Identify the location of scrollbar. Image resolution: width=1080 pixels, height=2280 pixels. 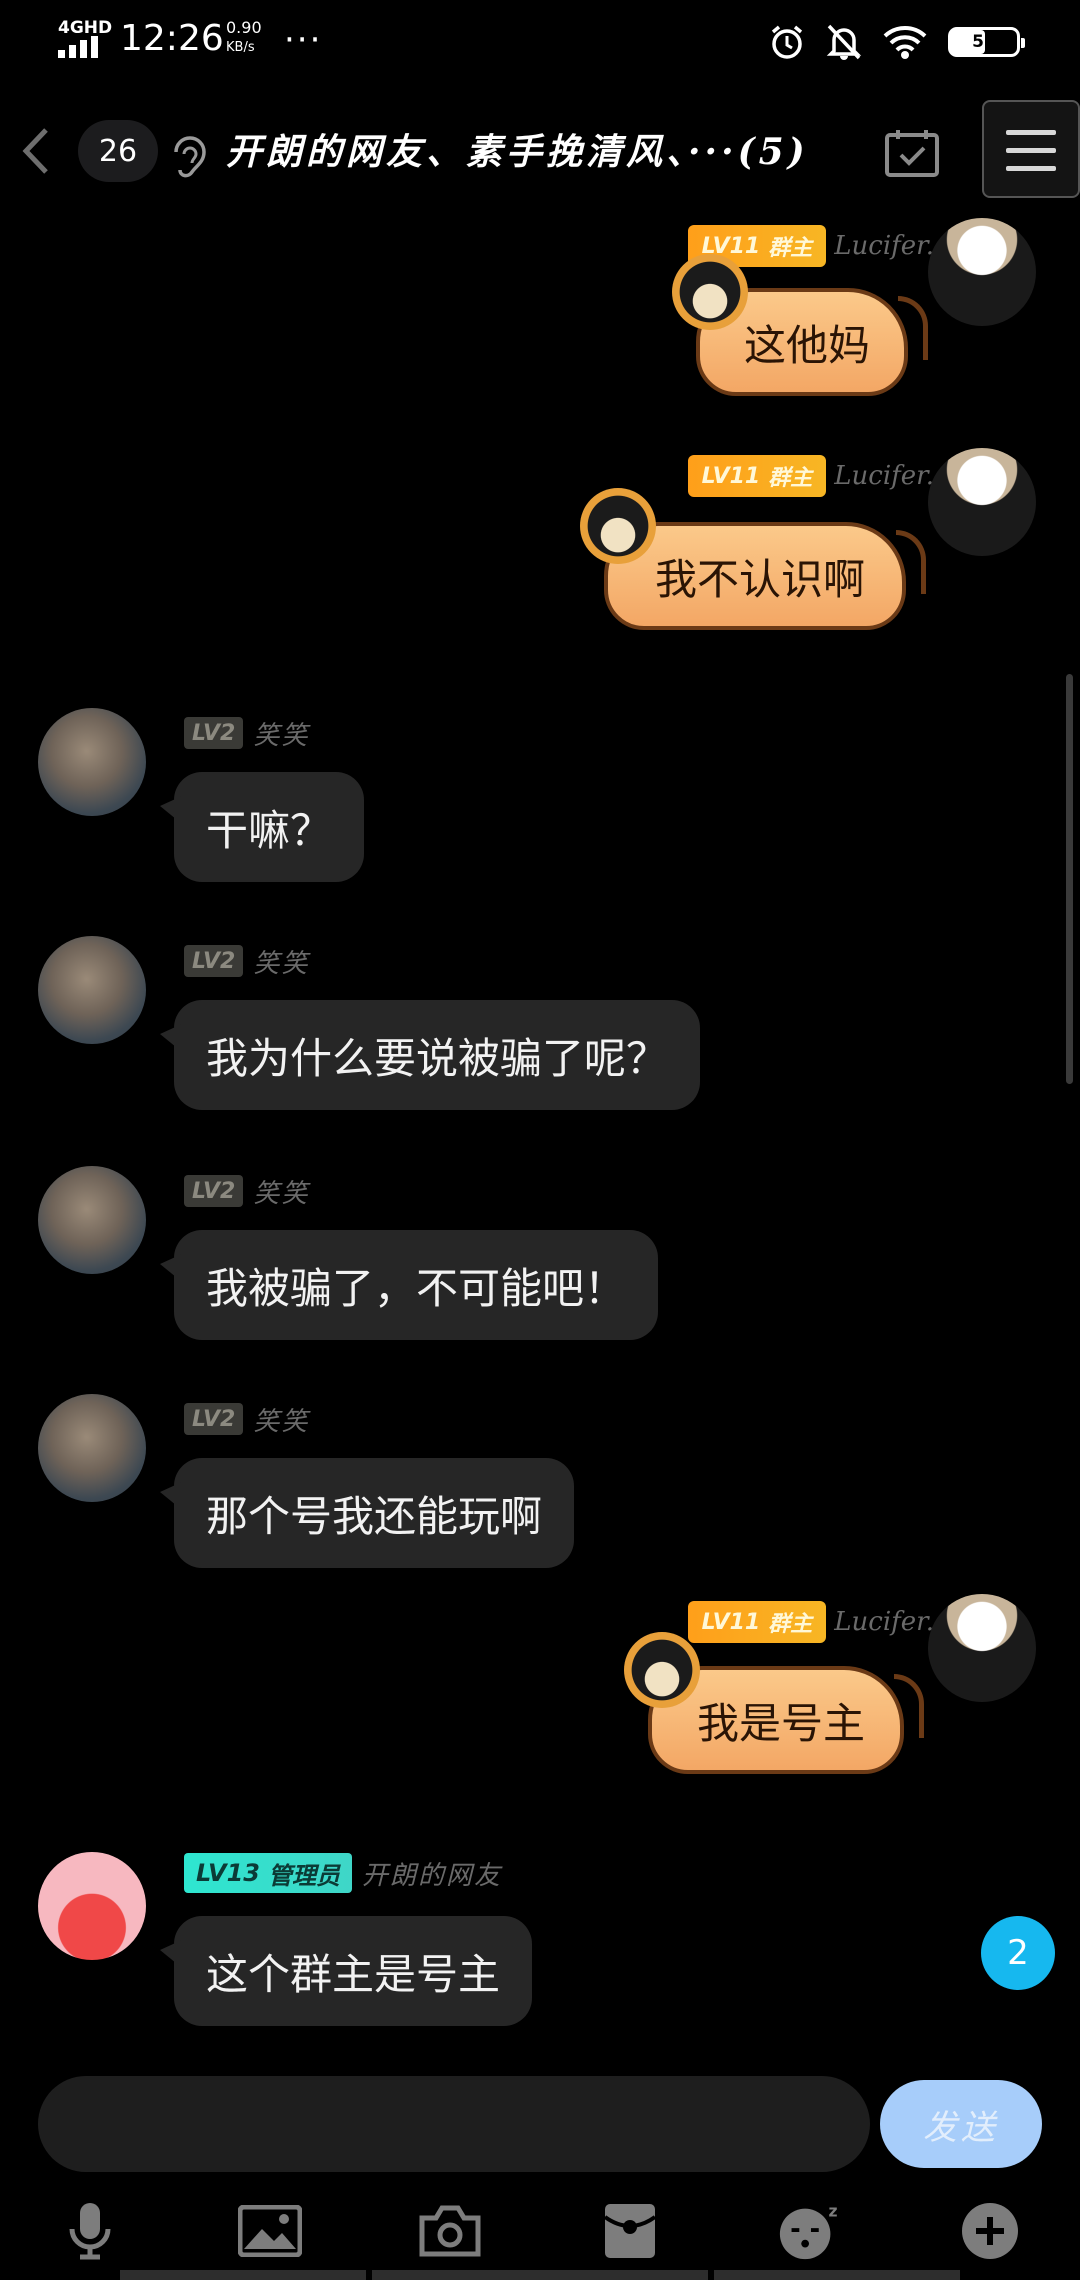
(1069, 879).